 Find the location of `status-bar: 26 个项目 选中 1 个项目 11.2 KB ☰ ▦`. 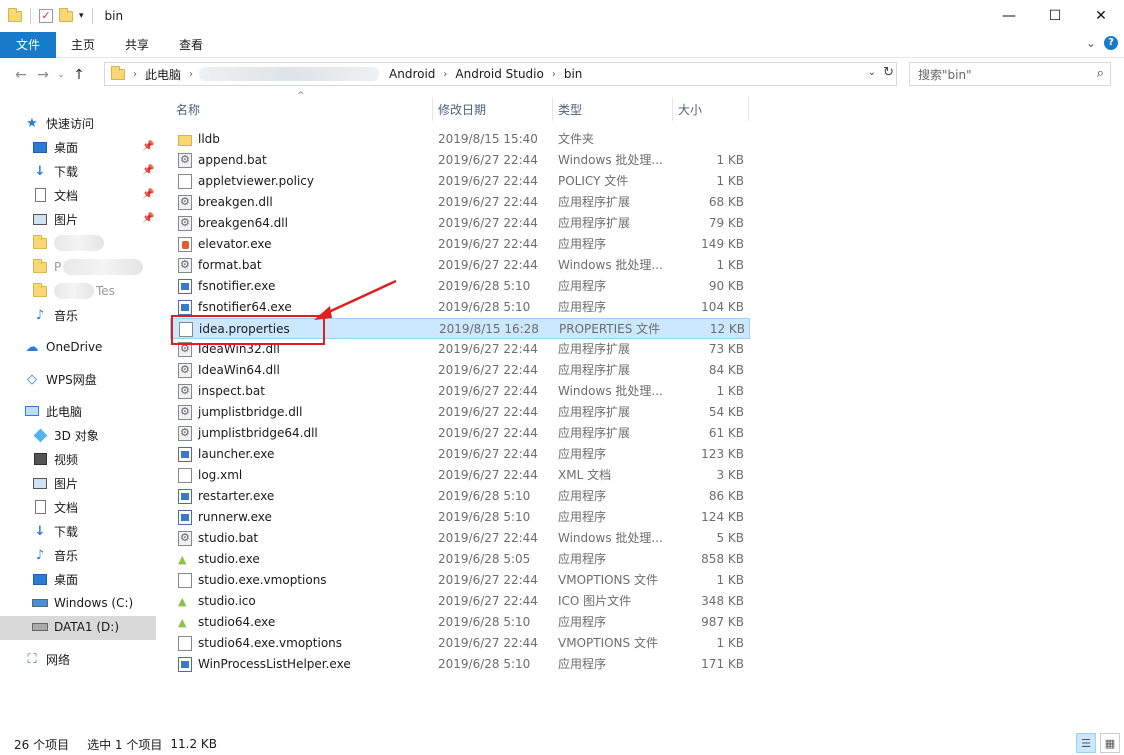

status-bar: 26 个项目 选中 1 个项目 11.2 KB ☰ ▦ is located at coordinates (562, 744).